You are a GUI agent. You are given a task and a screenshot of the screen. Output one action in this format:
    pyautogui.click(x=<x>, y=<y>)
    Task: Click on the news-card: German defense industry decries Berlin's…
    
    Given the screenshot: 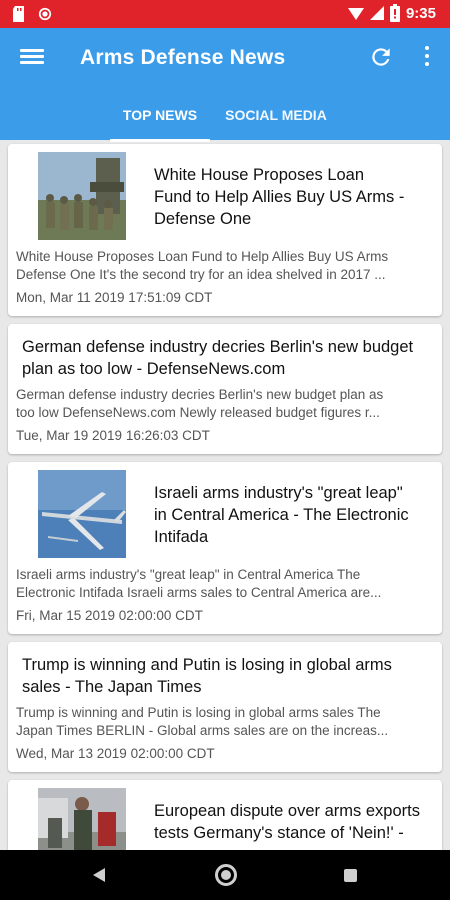 What is the action you would take?
    pyautogui.click(x=225, y=389)
    